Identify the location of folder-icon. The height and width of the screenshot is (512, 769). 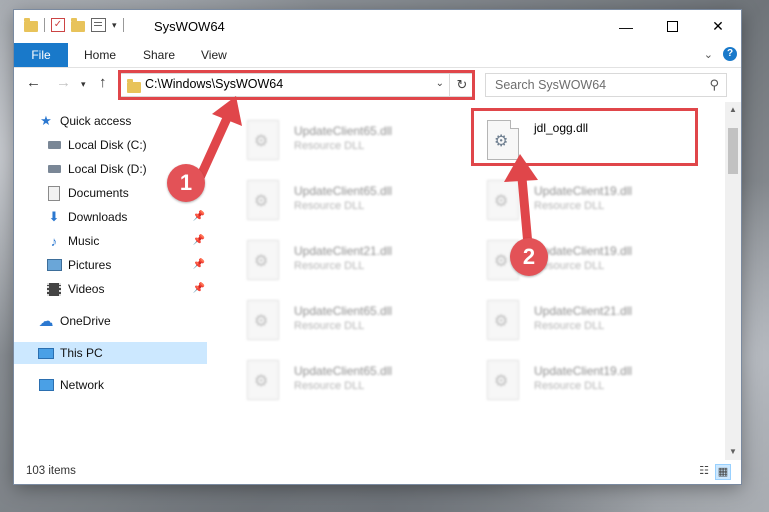
(31, 24).